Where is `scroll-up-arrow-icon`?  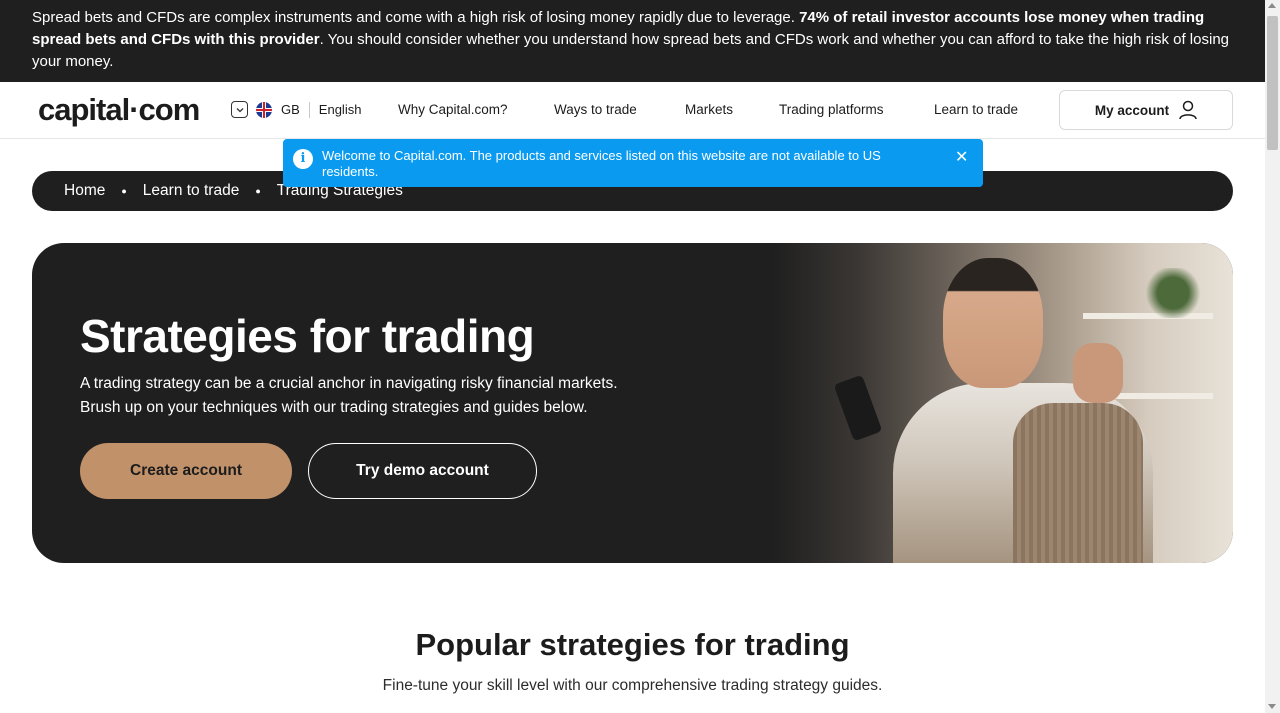 scroll-up-arrow-icon is located at coordinates (1272, 5).